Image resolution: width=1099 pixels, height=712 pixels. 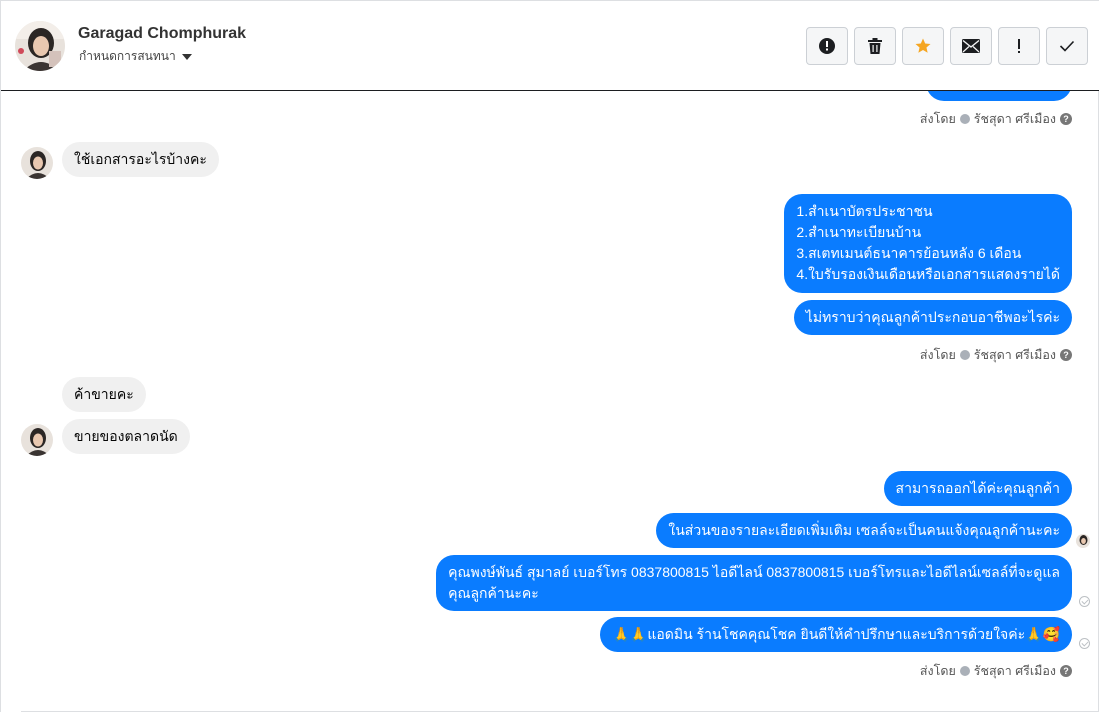 What do you see at coordinates (947, 46) in the screenshot?
I see `conversation-toolbar` at bounding box center [947, 46].